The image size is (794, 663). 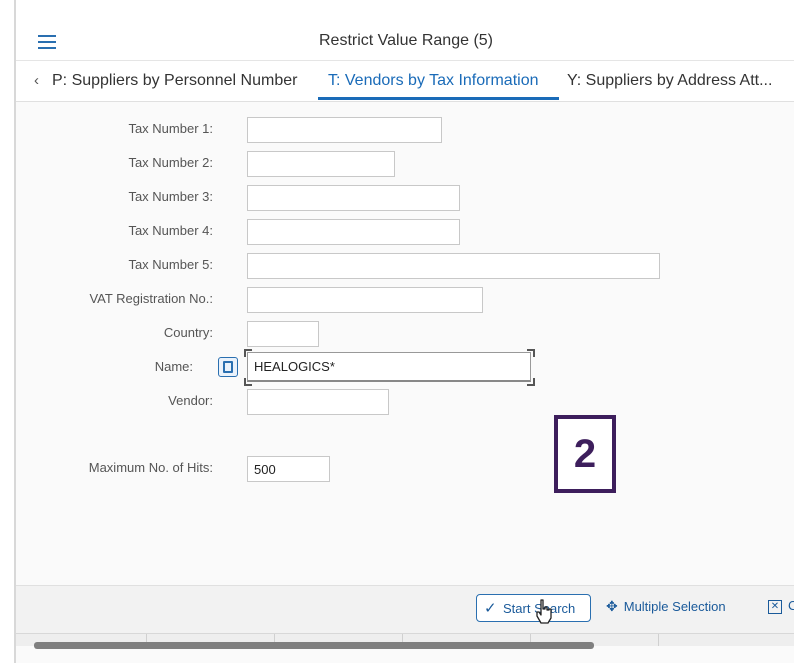 I want to click on tab-suppliers-by-personnel-number: P: Suppliers by Personnel Number, so click(x=174, y=81).